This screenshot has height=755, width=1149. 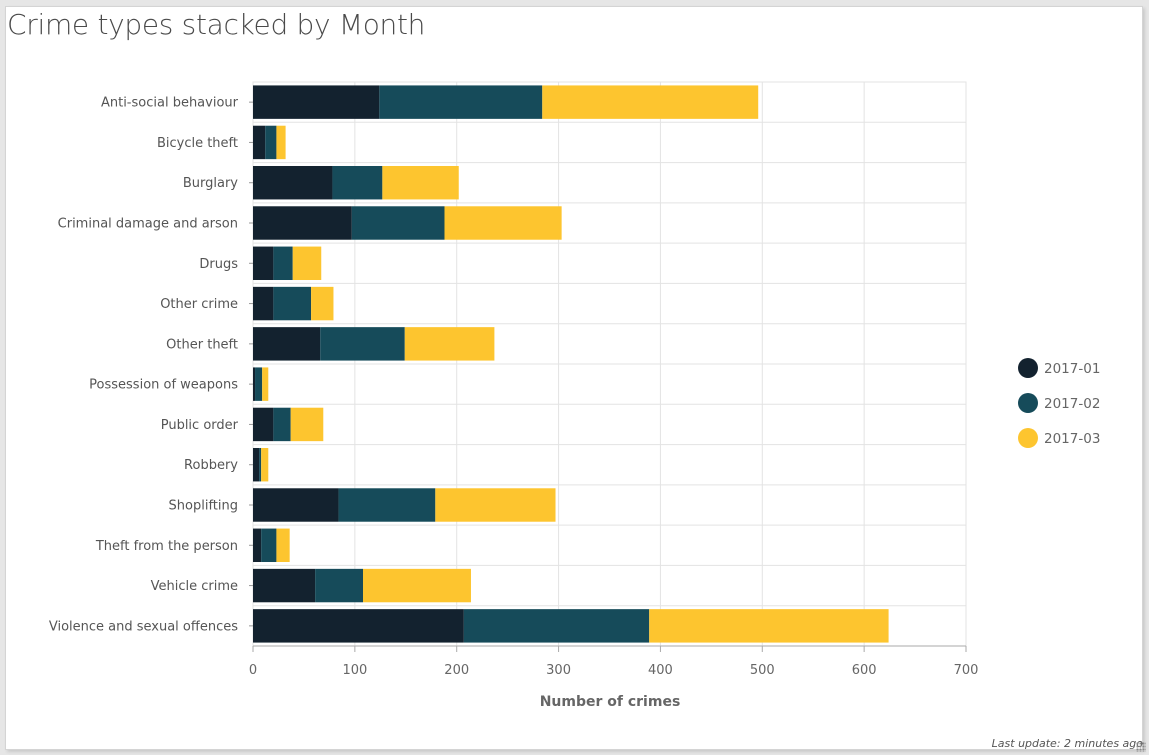 I want to click on resize-grip-icon, so click(x=1141, y=747).